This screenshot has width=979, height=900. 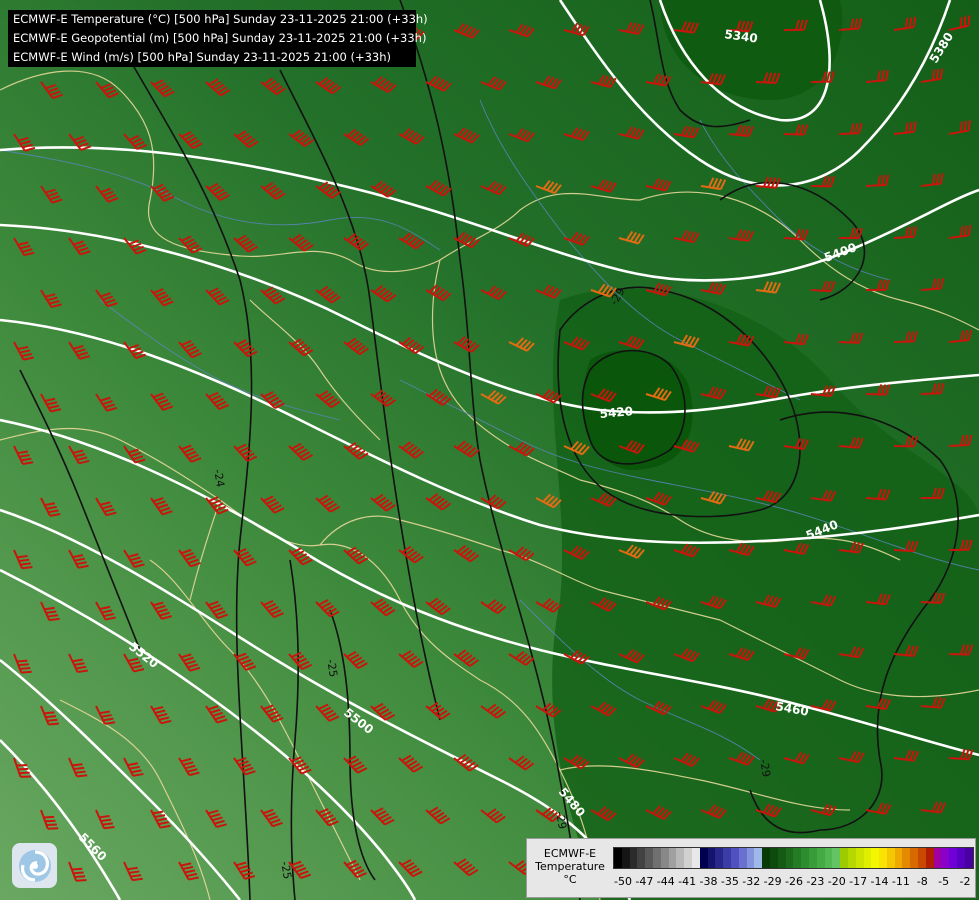 What do you see at coordinates (570, 853) in the screenshot?
I see `legend-title-model: ECMWF-E` at bounding box center [570, 853].